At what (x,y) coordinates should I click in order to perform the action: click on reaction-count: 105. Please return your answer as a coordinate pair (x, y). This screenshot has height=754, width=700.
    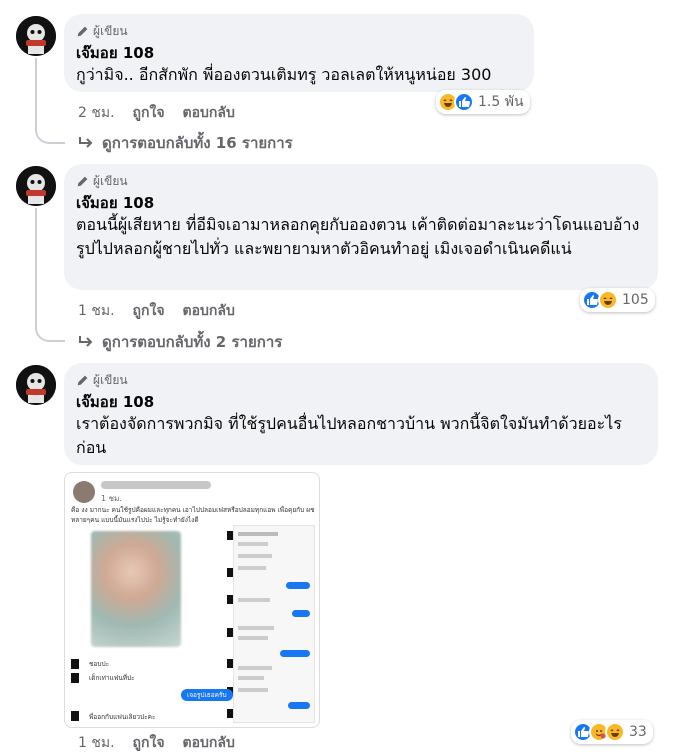
    Looking at the image, I should click on (635, 300).